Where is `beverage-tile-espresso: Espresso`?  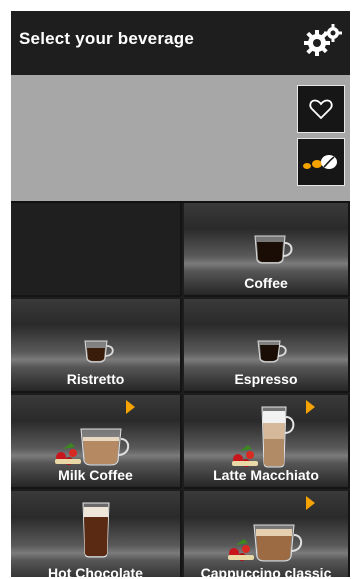 beverage-tile-espresso: Espresso is located at coordinates (267, 346).